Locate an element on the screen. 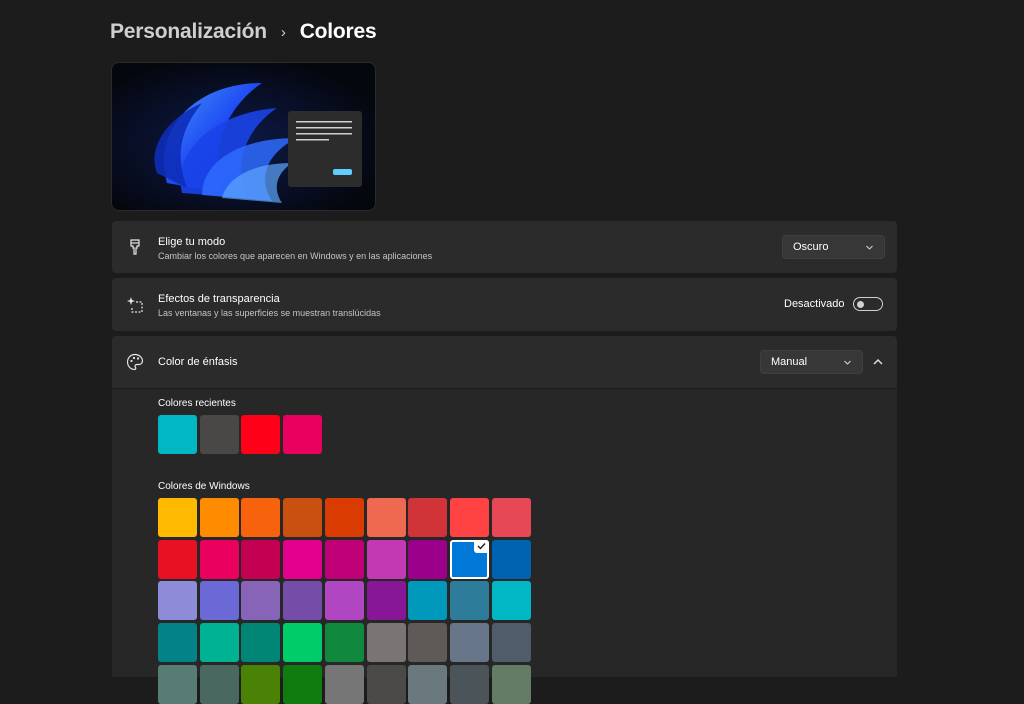 This screenshot has height=704, width=1024. sparkle-icon is located at coordinates (135, 304).